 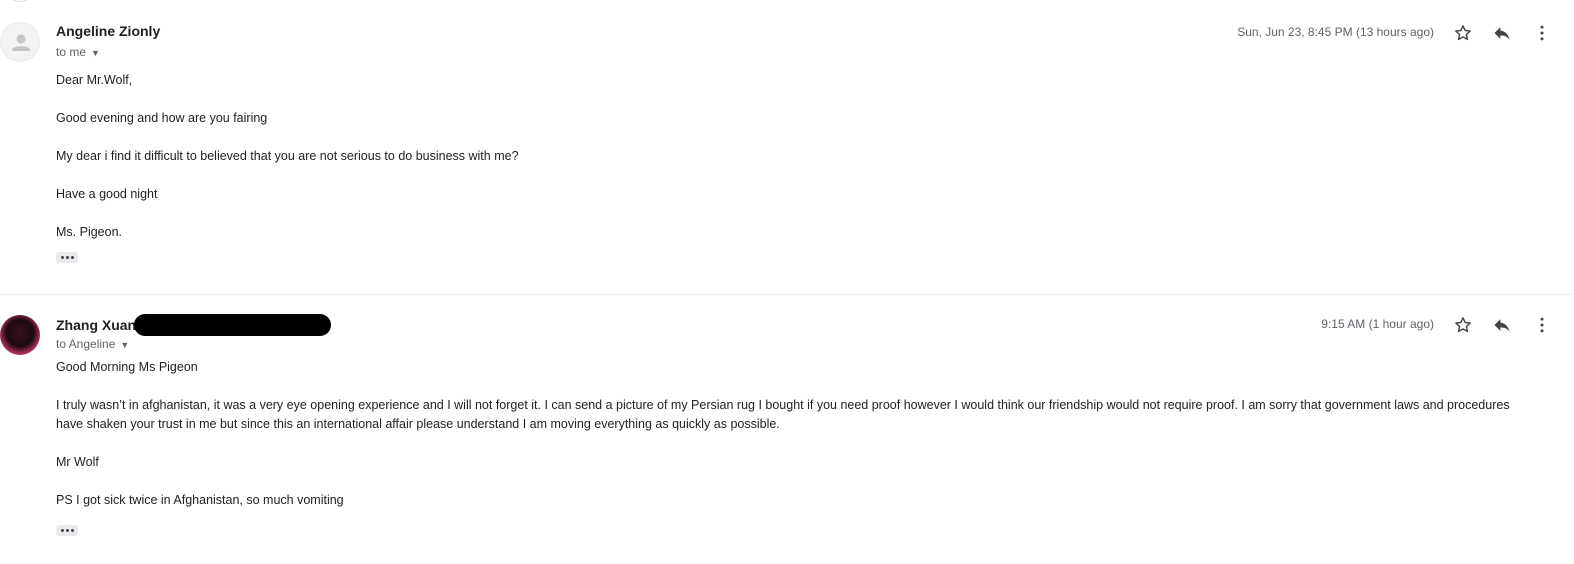 What do you see at coordinates (127, 367) in the screenshot?
I see `body-paragraph: Good Morning Ms Pigeon` at bounding box center [127, 367].